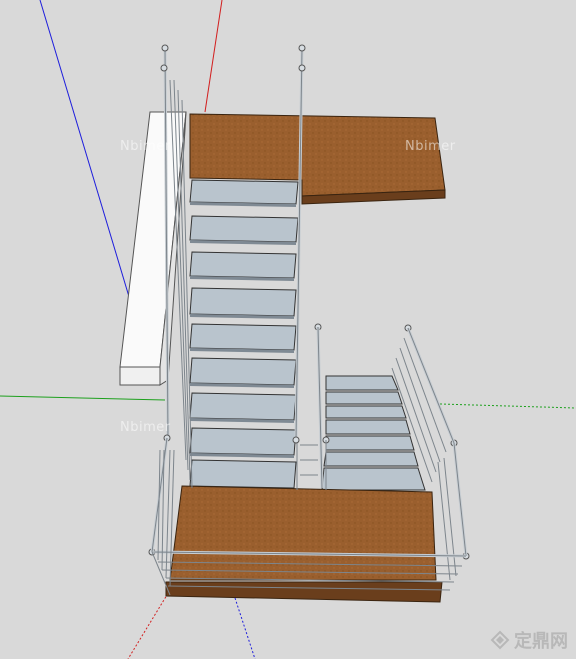  Describe the element at coordinates (213, 56) in the screenshot. I see `red-axis` at that location.